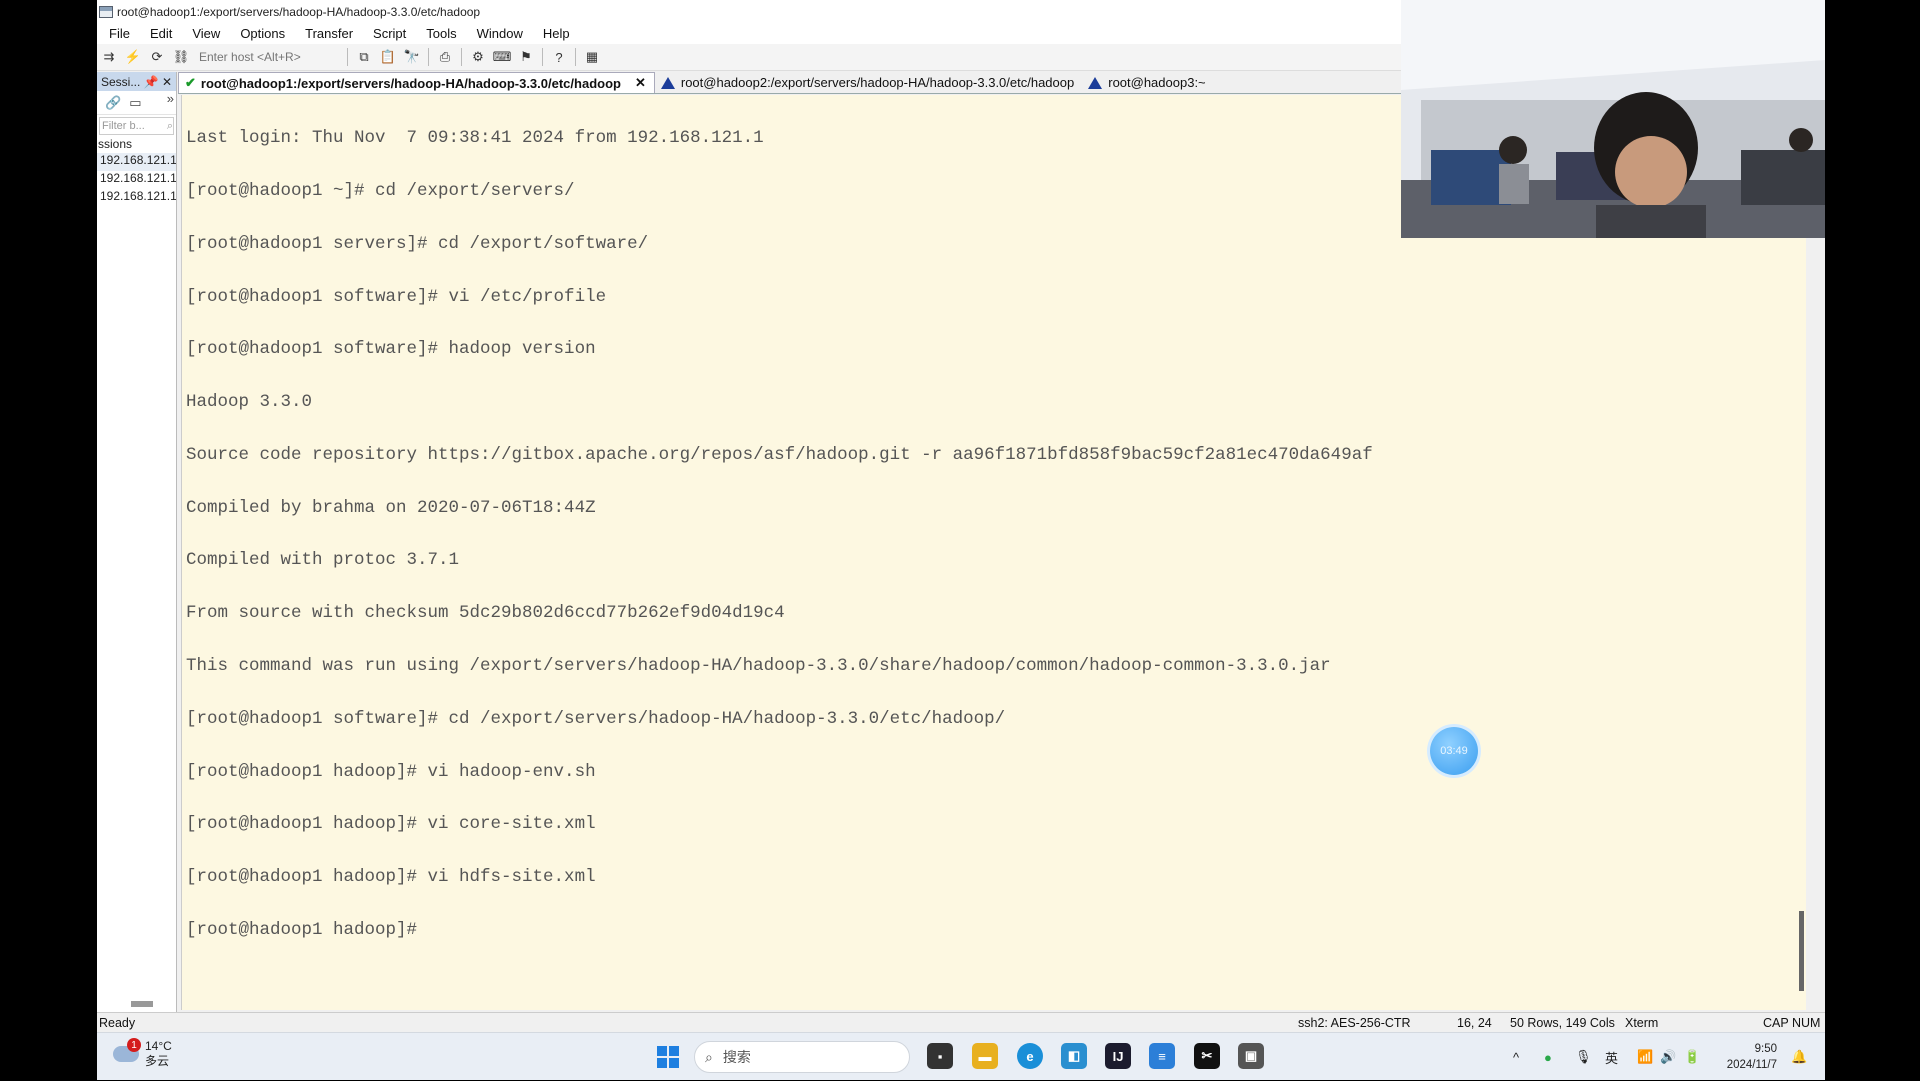  I want to click on menu-transfer: Transfer, so click(327, 33).